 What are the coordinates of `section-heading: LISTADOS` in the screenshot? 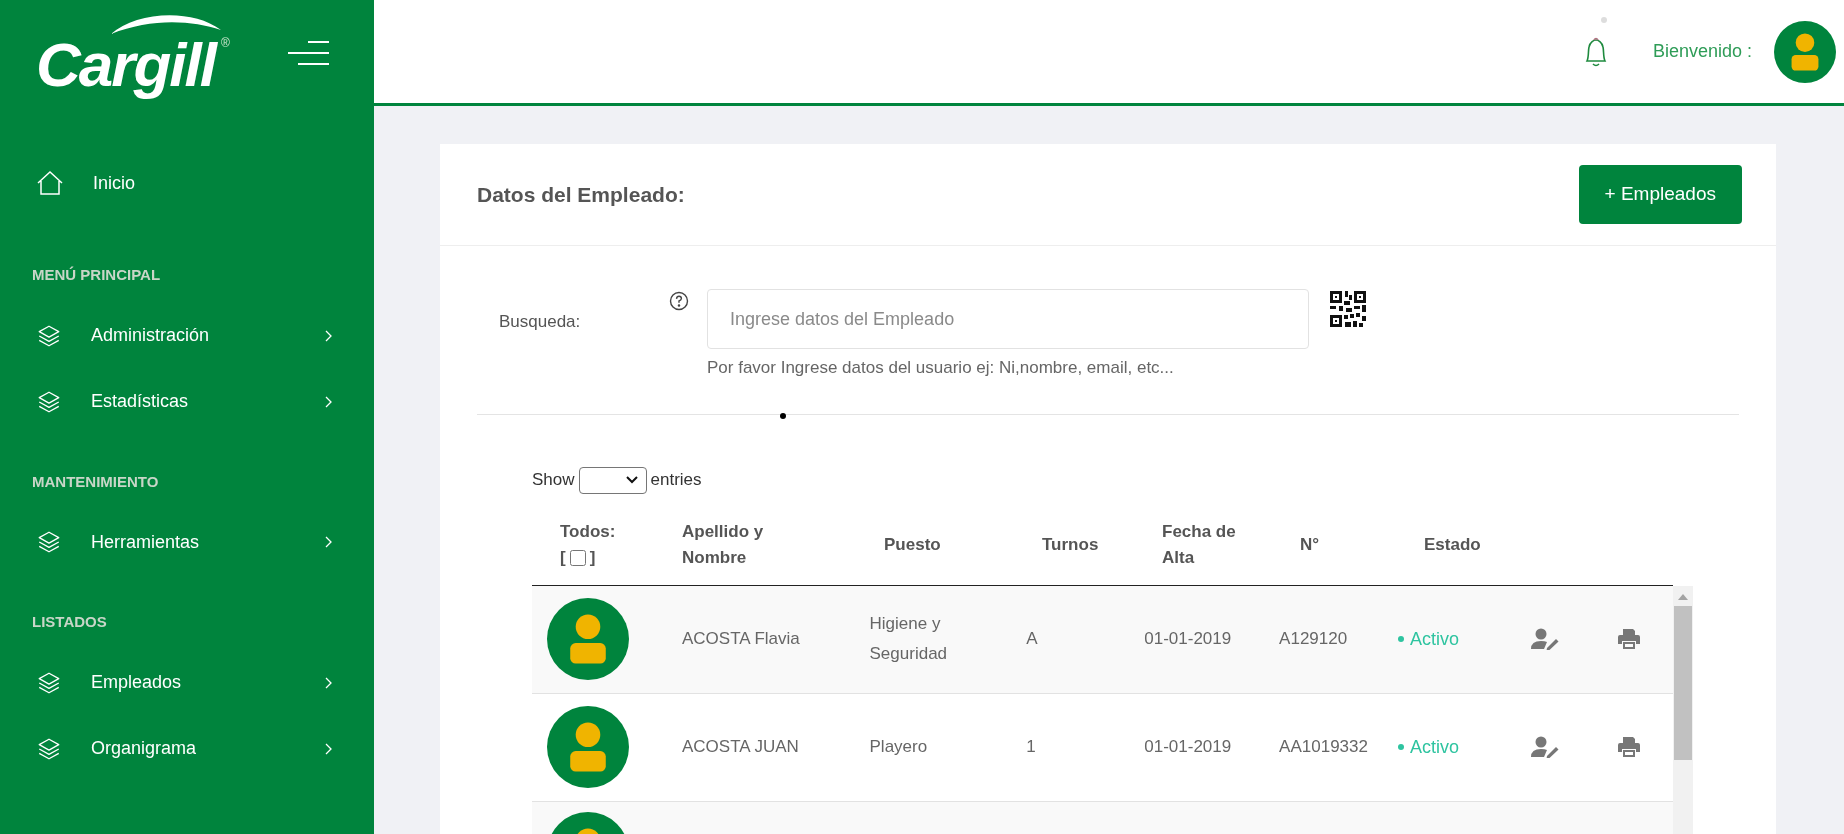 It's located at (69, 621).